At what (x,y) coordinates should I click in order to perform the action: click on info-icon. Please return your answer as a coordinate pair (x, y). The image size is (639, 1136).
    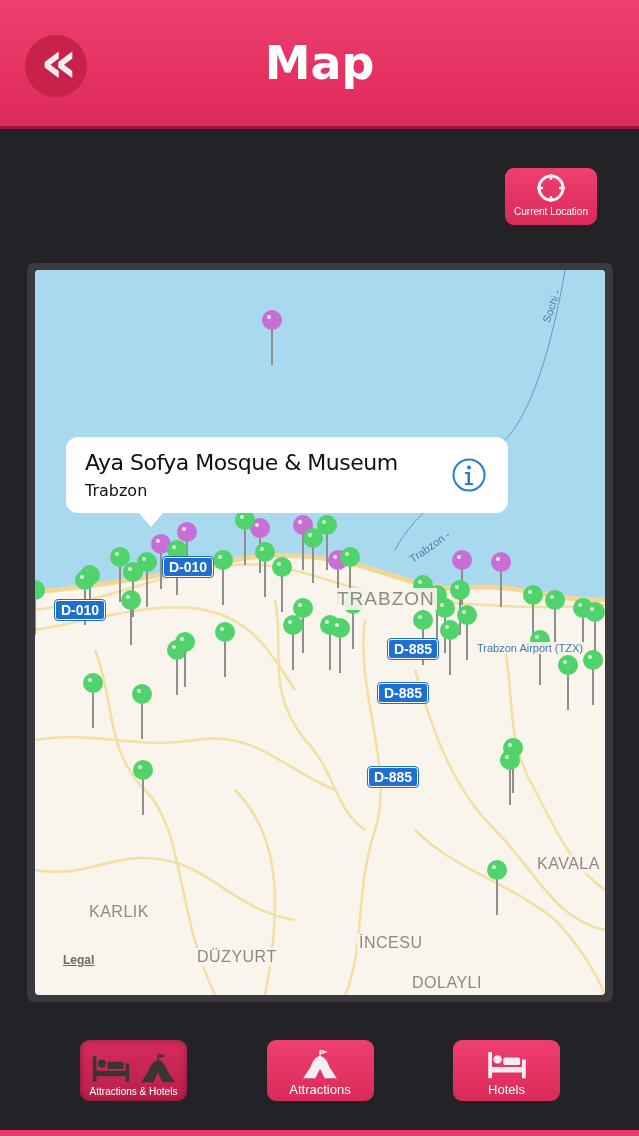
    Looking at the image, I should click on (469, 475).